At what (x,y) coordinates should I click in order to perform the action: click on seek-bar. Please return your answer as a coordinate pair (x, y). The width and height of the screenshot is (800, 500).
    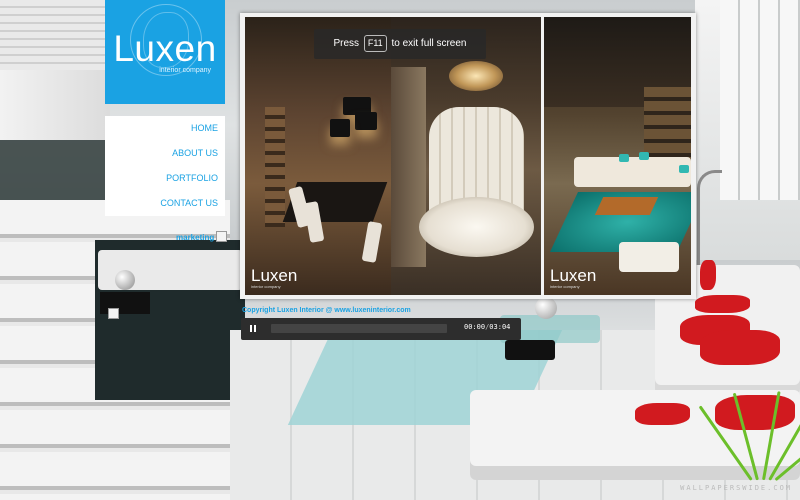
    Looking at the image, I should click on (359, 328).